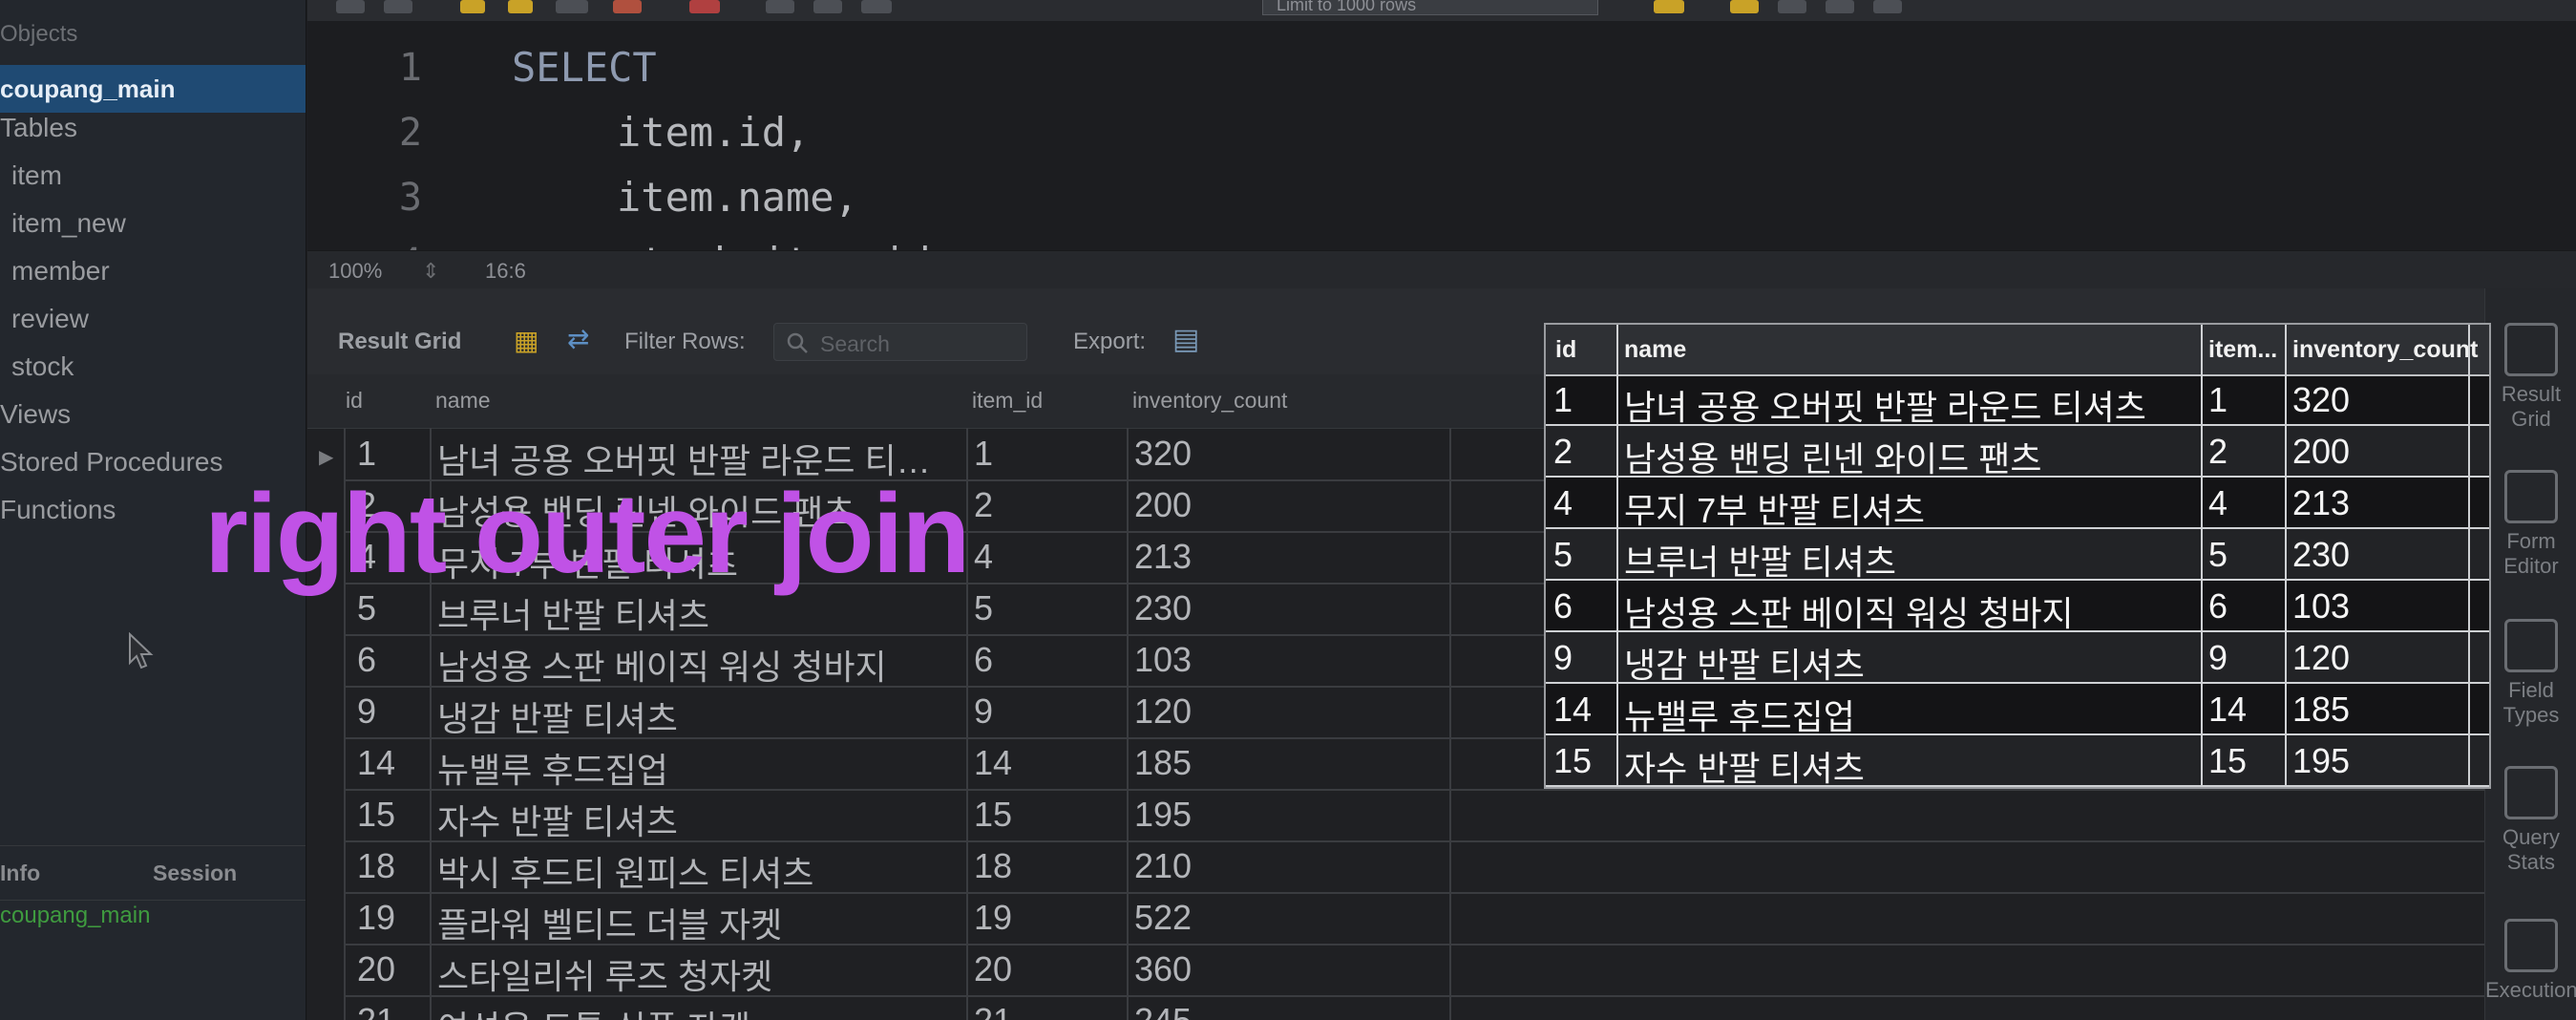 Image resolution: width=2576 pixels, height=1020 pixels. What do you see at coordinates (714, 132) in the screenshot?
I see `code-line: item.id,` at bounding box center [714, 132].